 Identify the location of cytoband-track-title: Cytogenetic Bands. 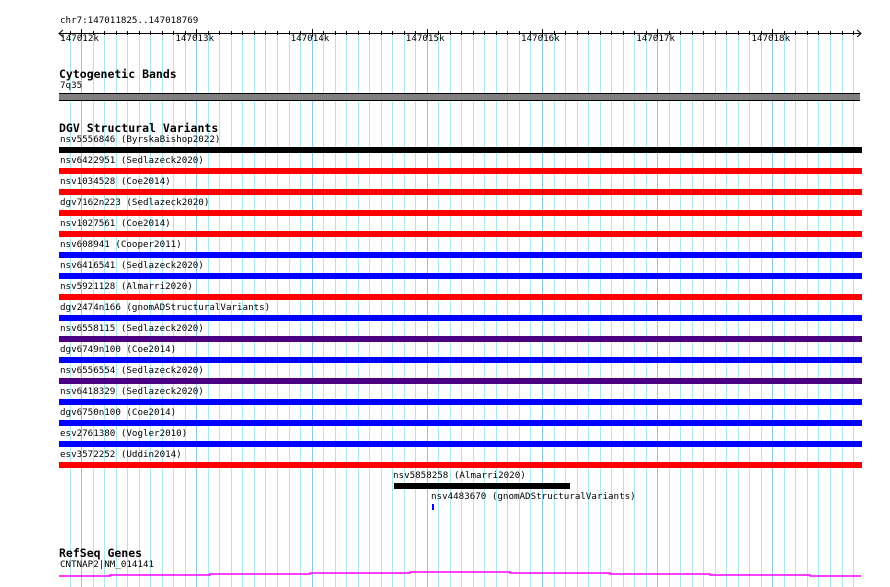
(118, 74).